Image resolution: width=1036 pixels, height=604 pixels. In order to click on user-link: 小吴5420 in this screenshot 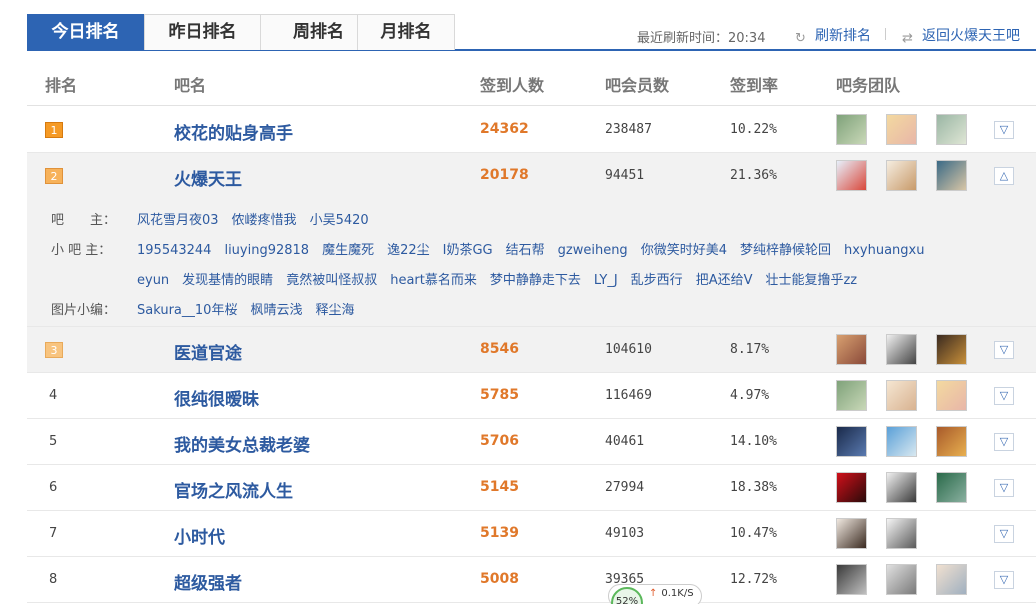, I will do `click(339, 220)`.